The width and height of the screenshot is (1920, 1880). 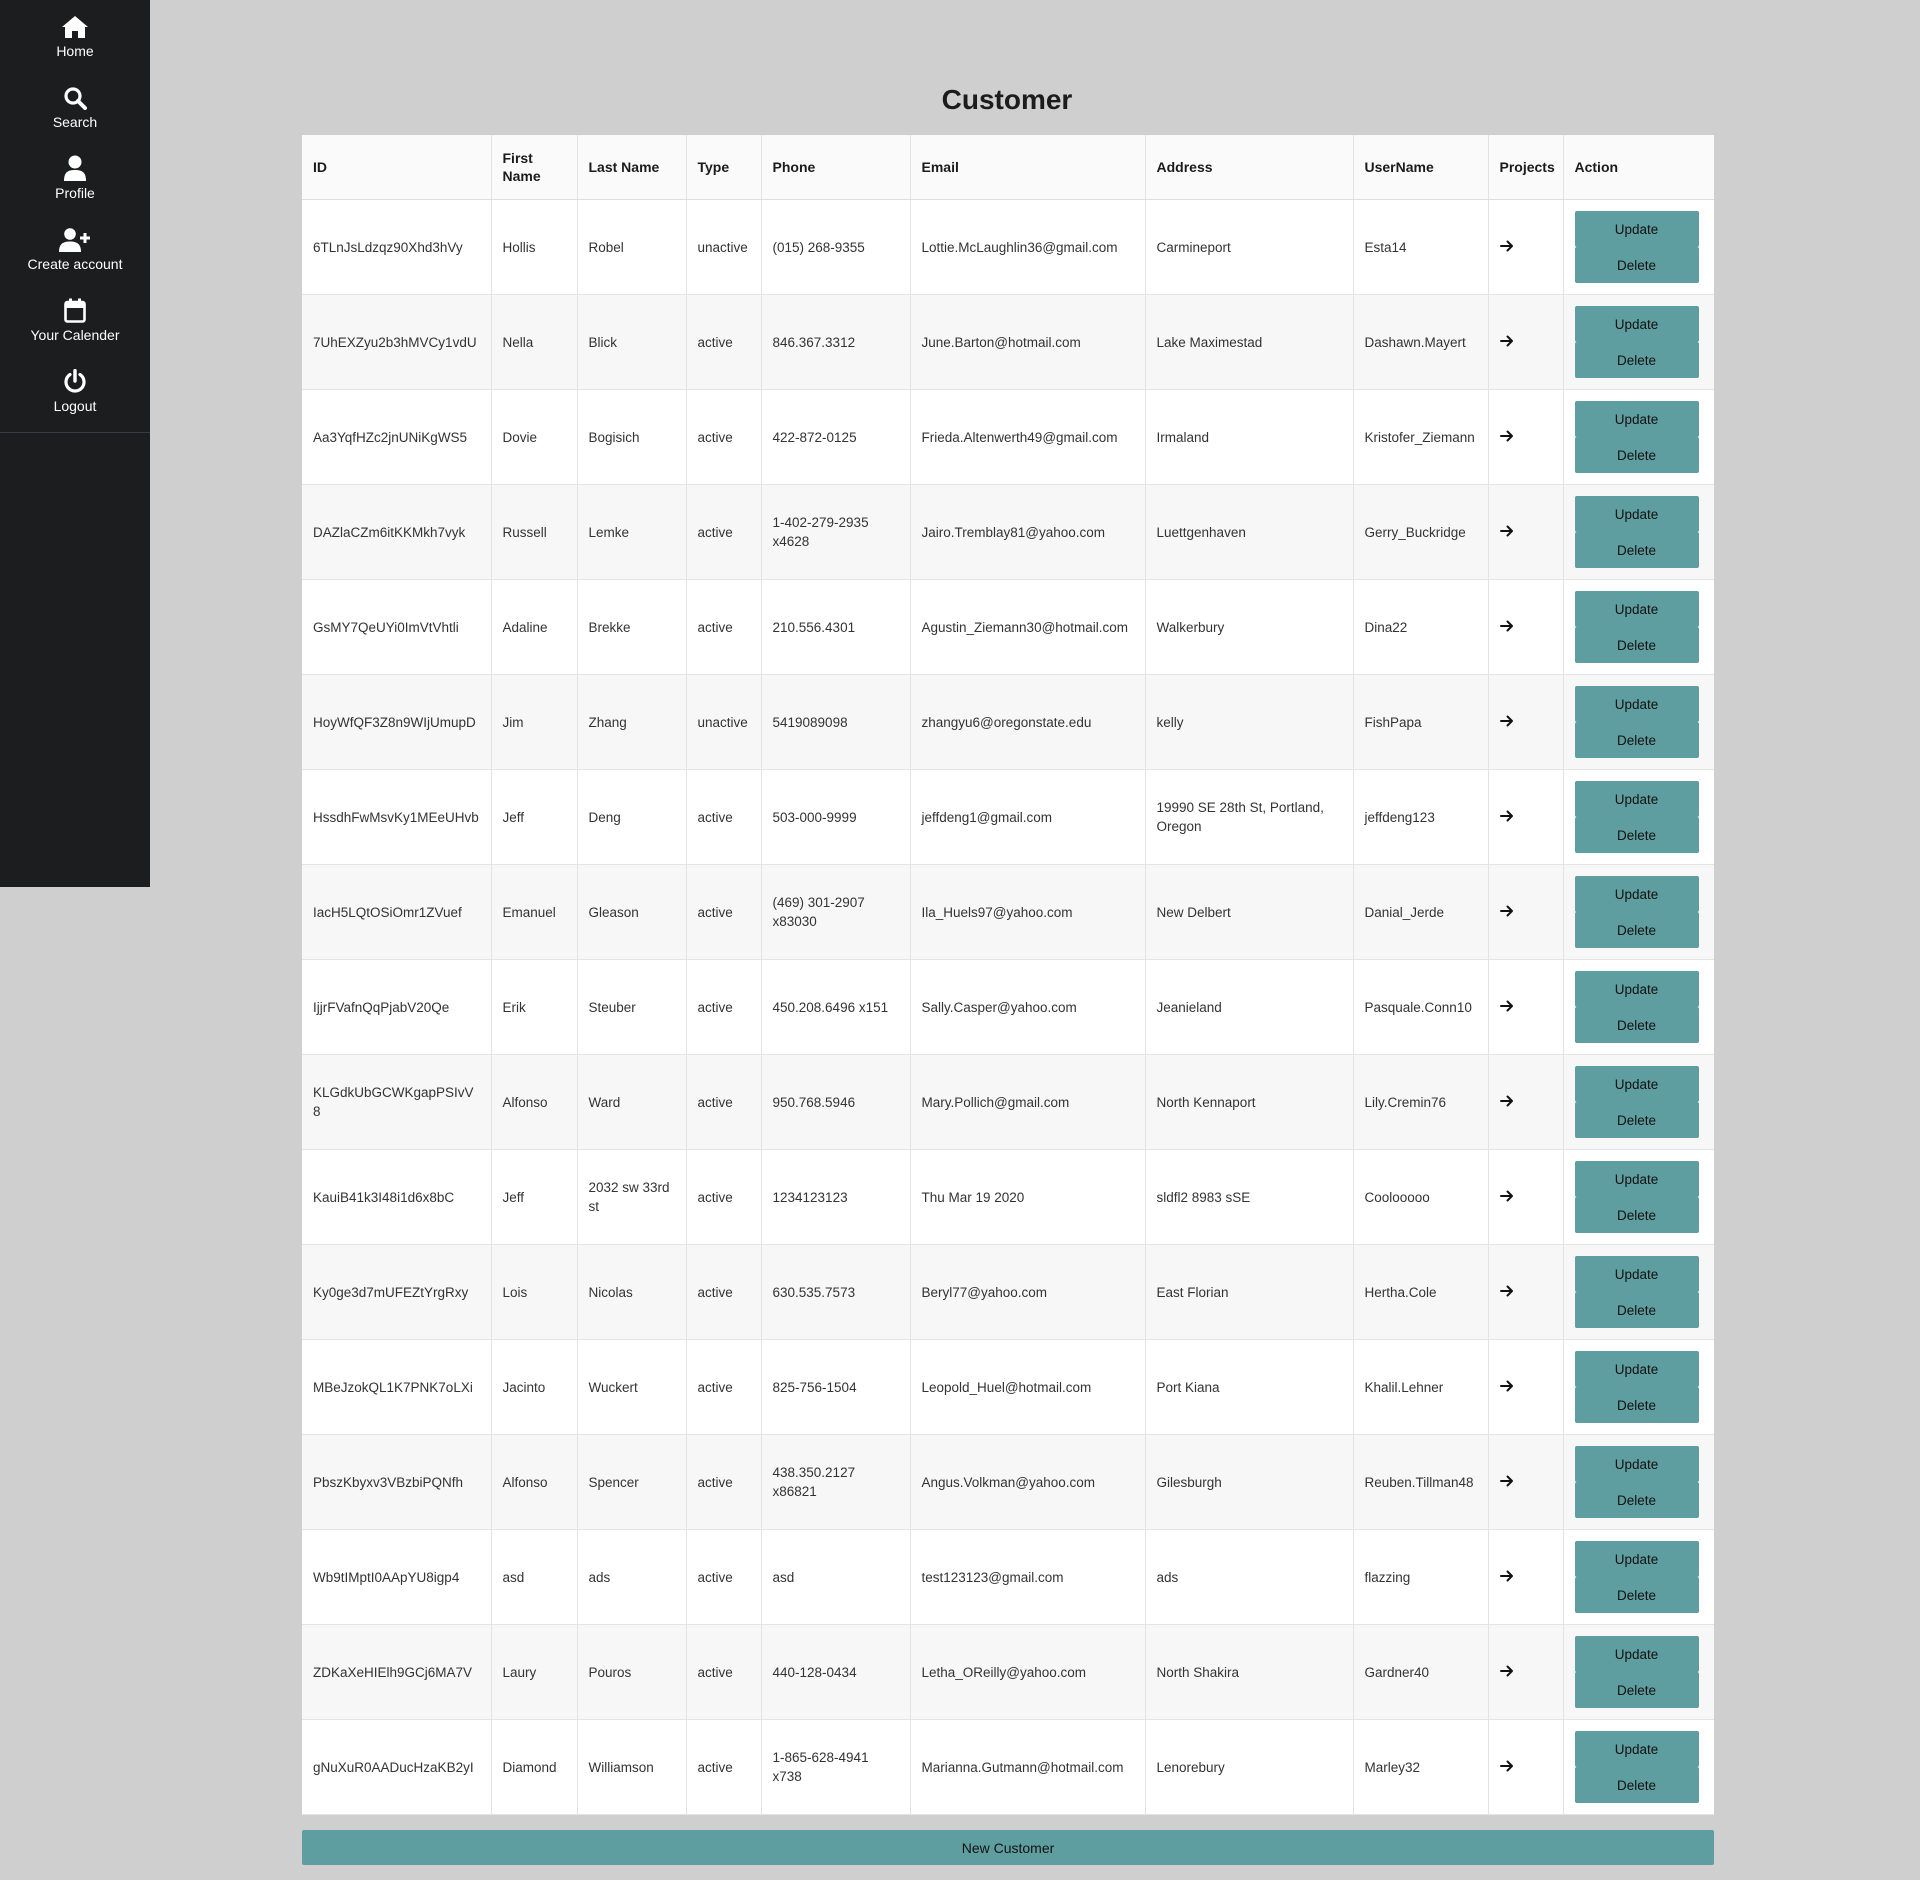 What do you see at coordinates (1421, 342) in the screenshot?
I see `cell-username: Dashawn.Mayert` at bounding box center [1421, 342].